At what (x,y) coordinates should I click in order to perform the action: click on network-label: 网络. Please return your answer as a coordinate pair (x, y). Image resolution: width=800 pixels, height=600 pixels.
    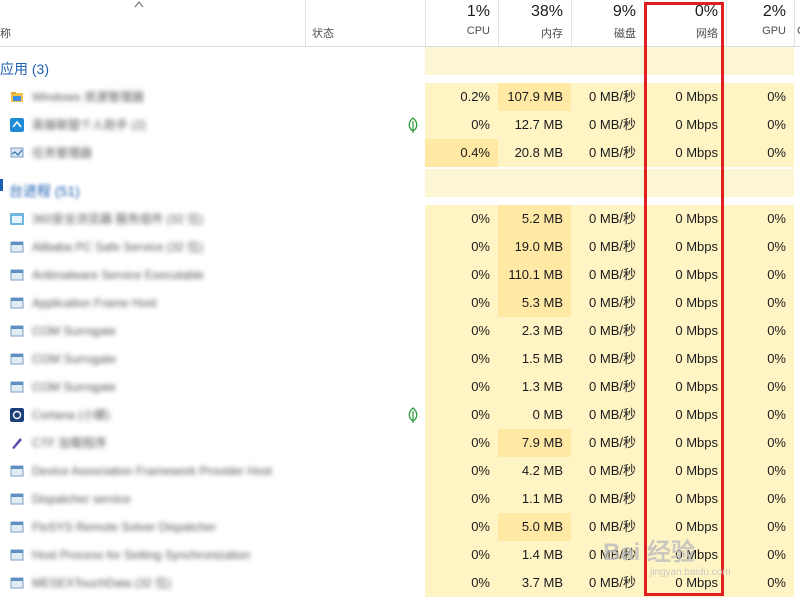
    Looking at the image, I should click on (707, 34).